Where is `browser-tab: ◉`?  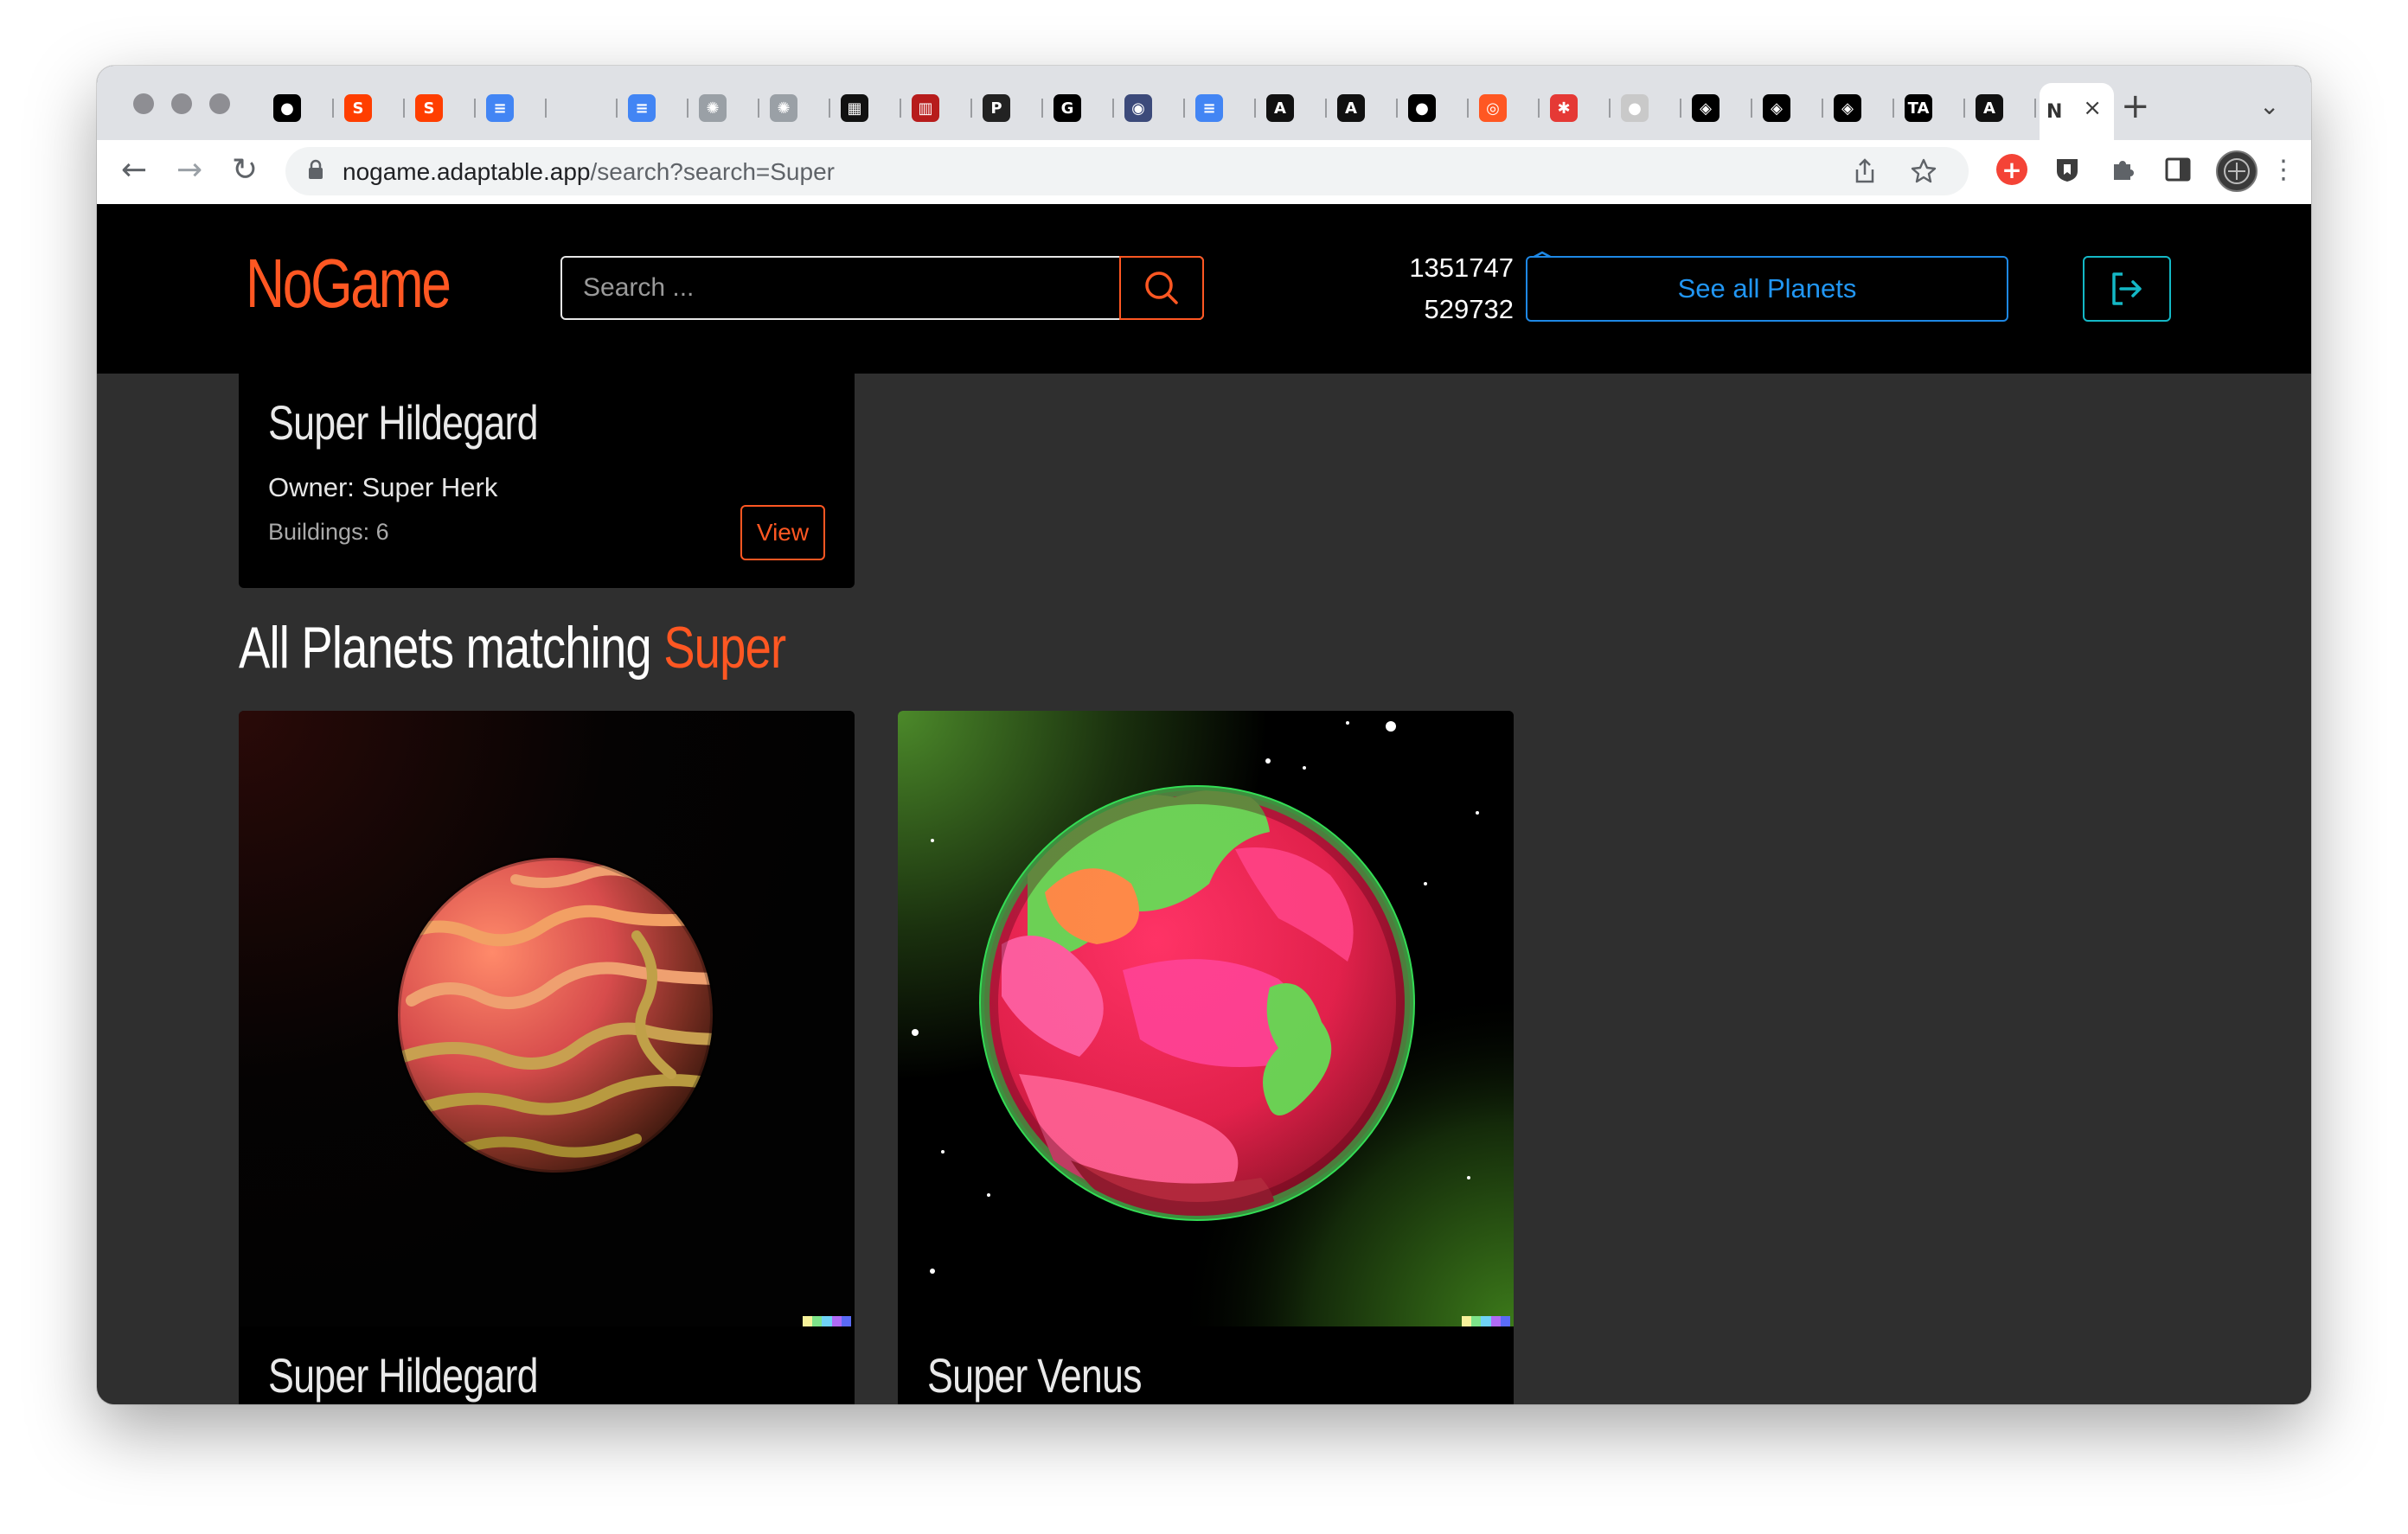 browser-tab: ◉ is located at coordinates (1153, 108).